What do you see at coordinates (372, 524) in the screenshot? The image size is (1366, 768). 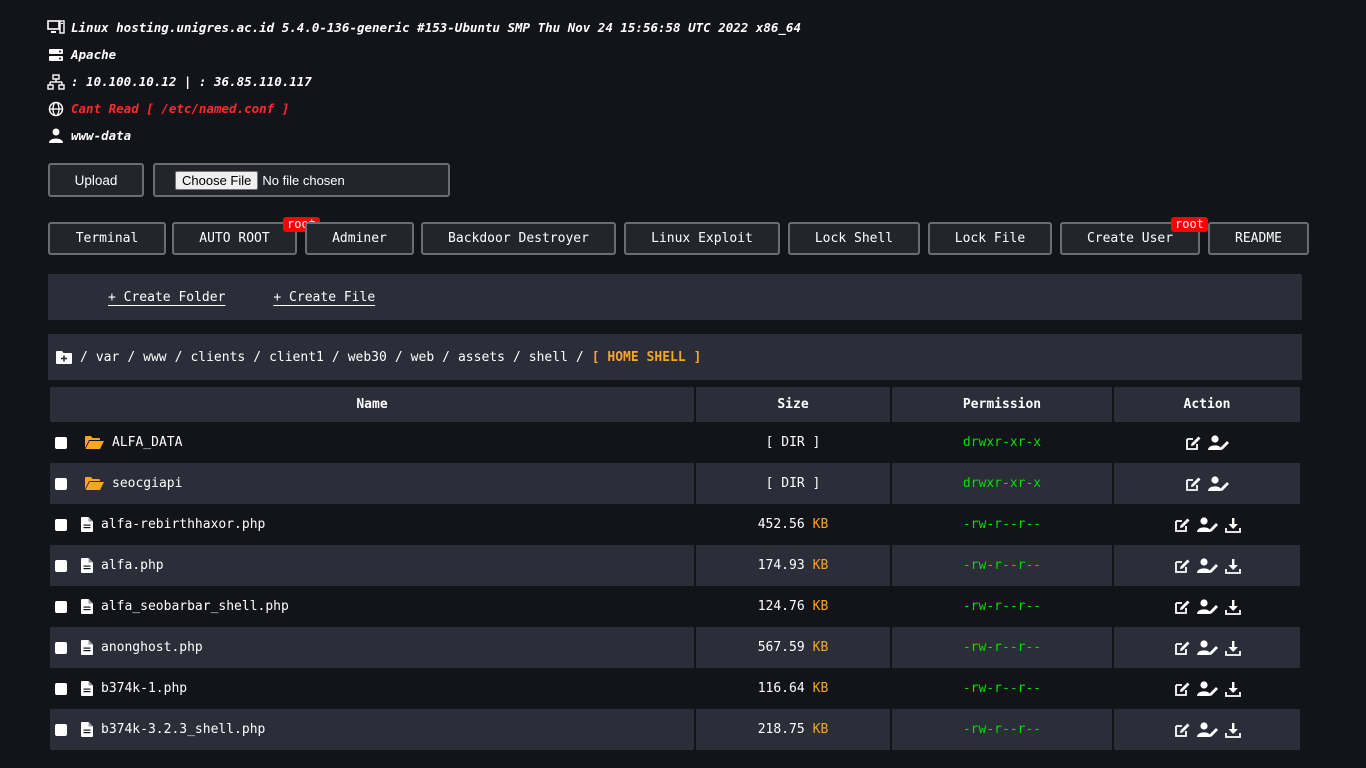 I see `name-cell: alfa-rebirthhaxor.php` at bounding box center [372, 524].